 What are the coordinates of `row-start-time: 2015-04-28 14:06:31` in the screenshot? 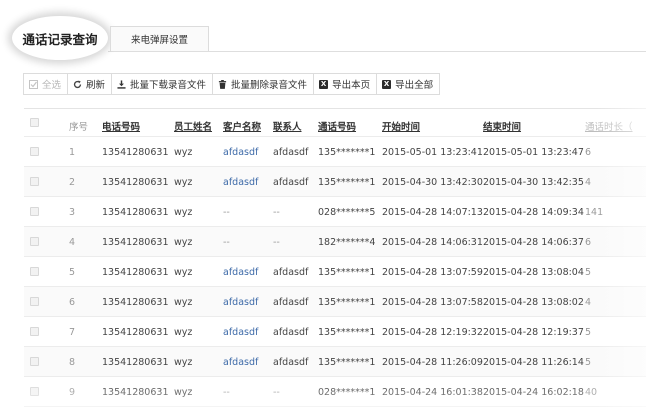 It's located at (432, 242).